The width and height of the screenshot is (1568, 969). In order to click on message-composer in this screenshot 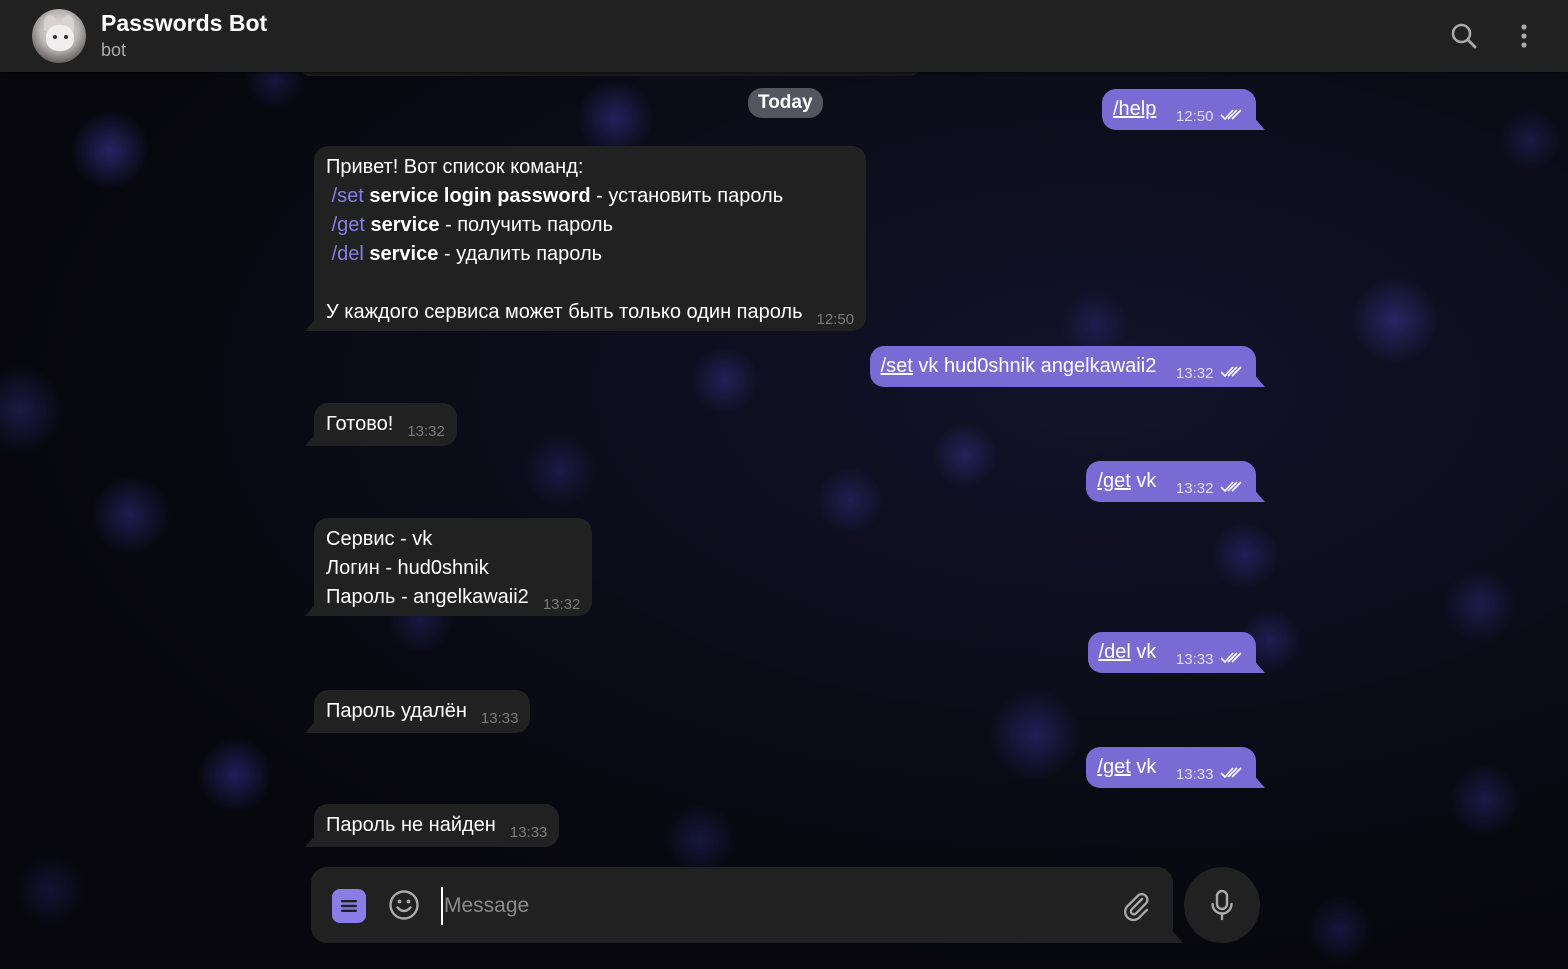, I will do `click(742, 905)`.